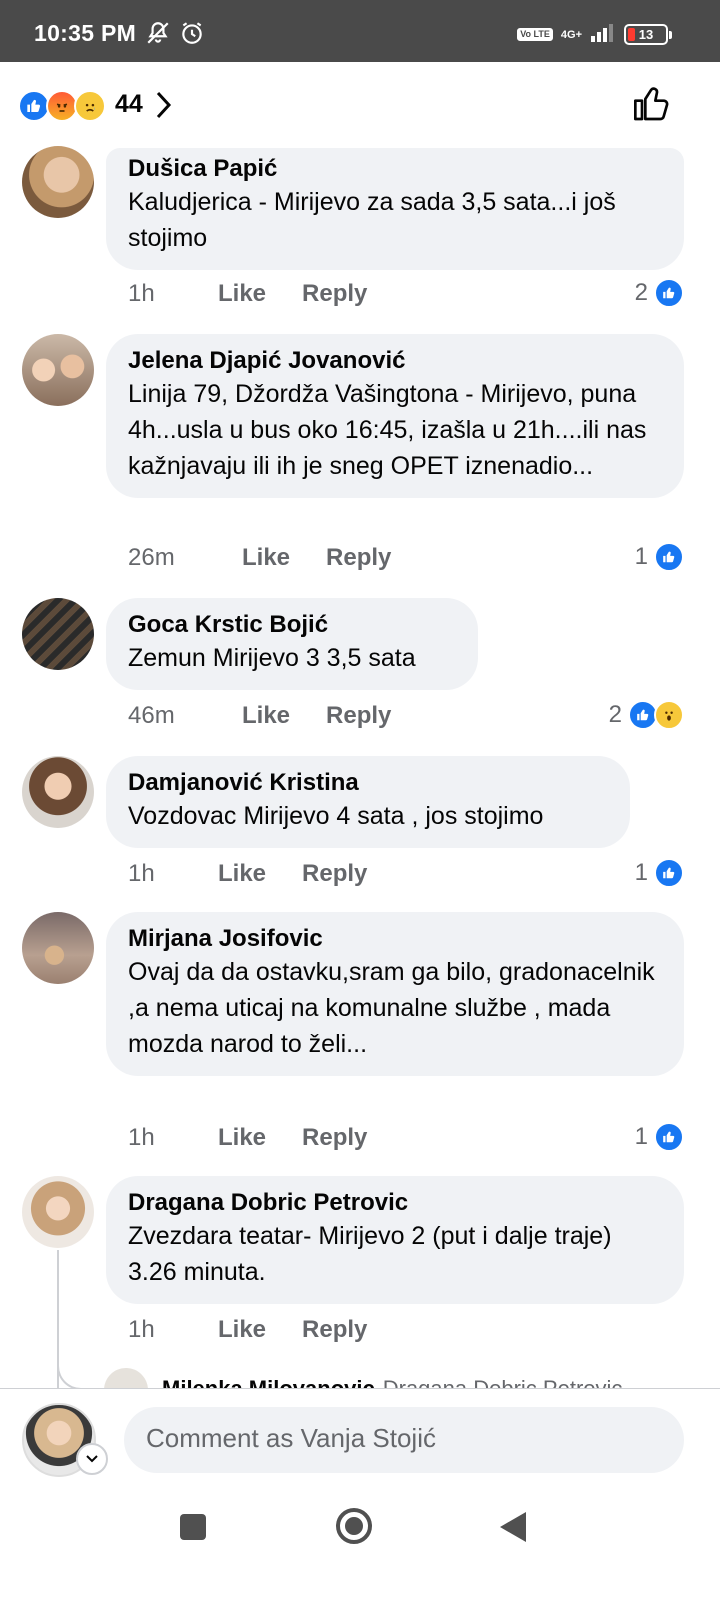 This screenshot has width=720, height=1600. What do you see at coordinates (129, 104) in the screenshot?
I see `reaction-count: 44` at bounding box center [129, 104].